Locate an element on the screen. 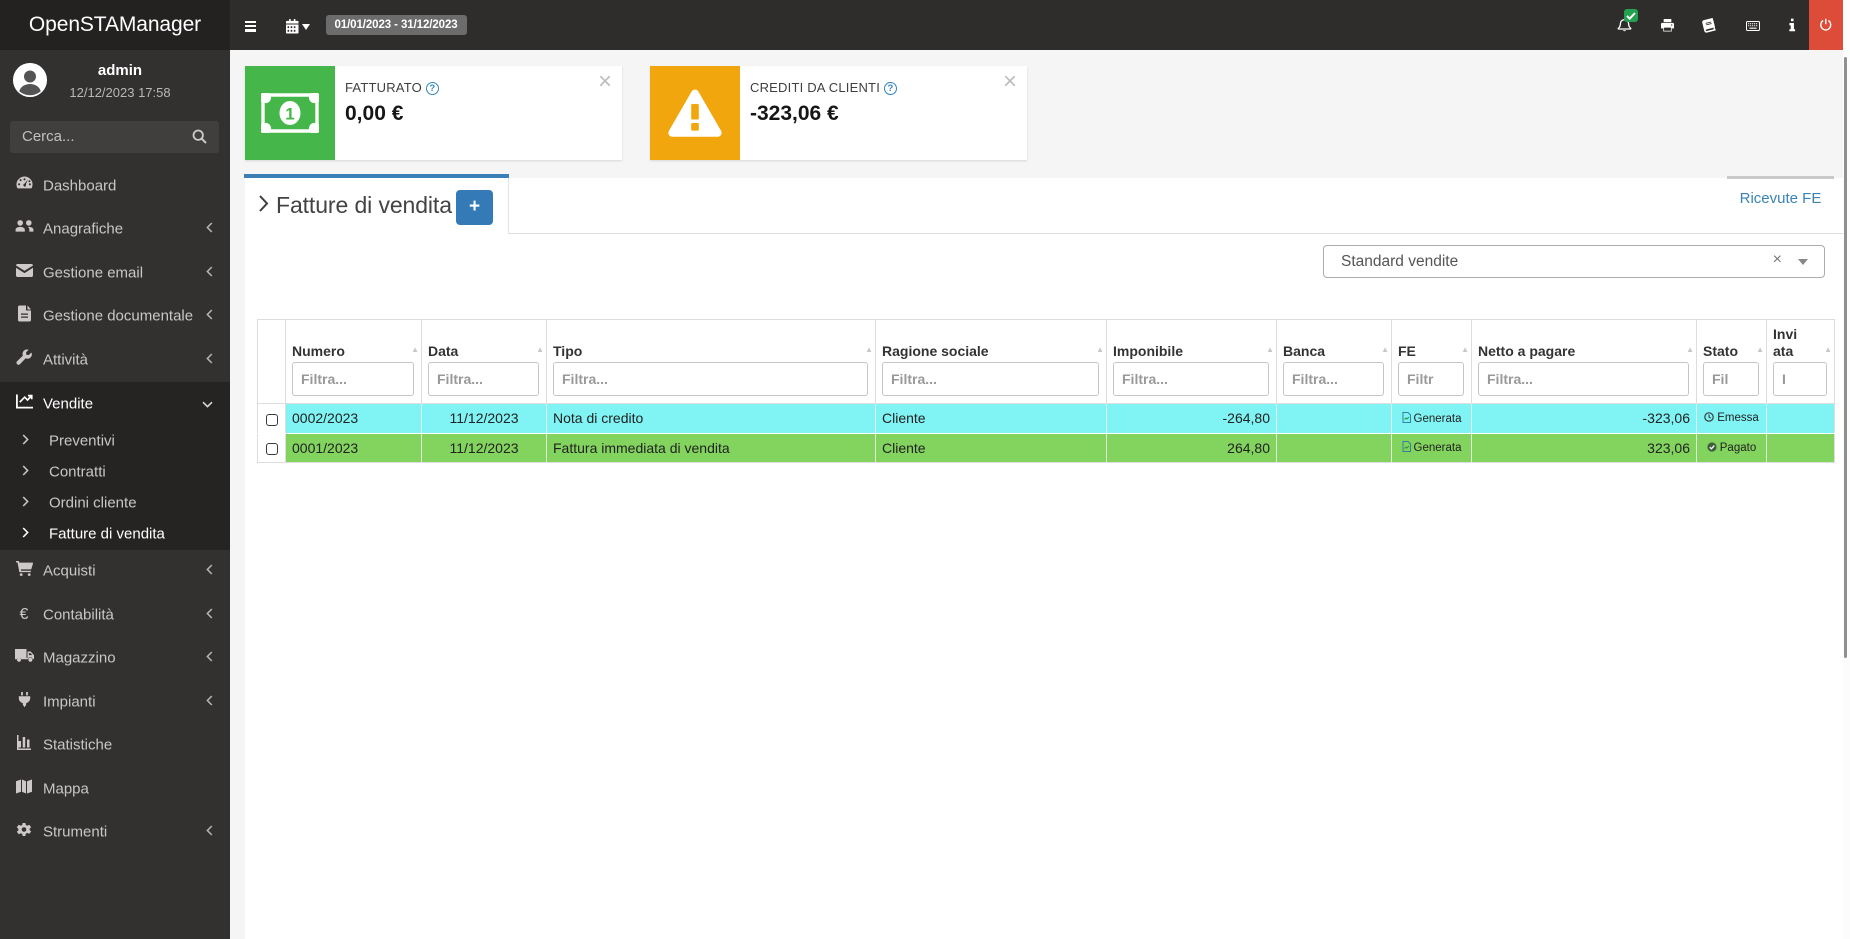 The image size is (1850, 939). svg-text: 1 is located at coordinates (289, 114).